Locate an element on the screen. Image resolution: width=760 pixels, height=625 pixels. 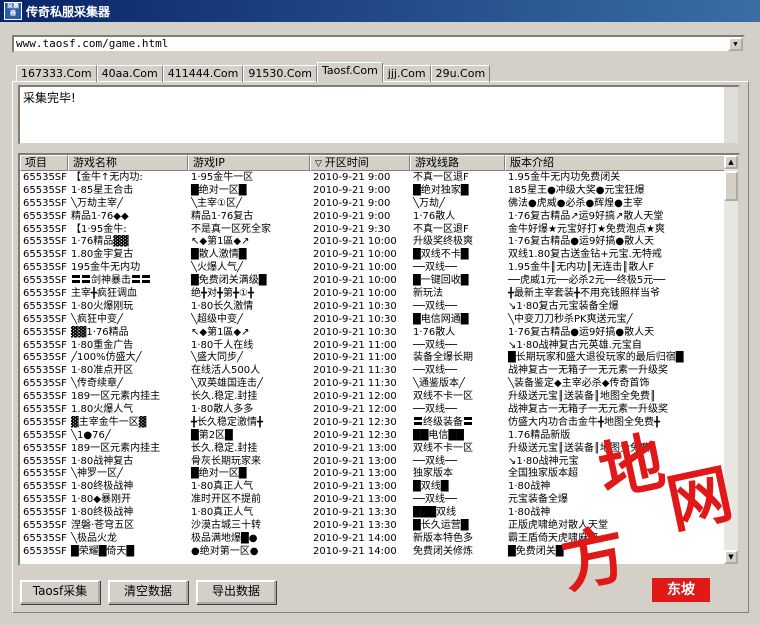
table-cell: 189一区元素内挂主 is located at coordinates (116, 397).